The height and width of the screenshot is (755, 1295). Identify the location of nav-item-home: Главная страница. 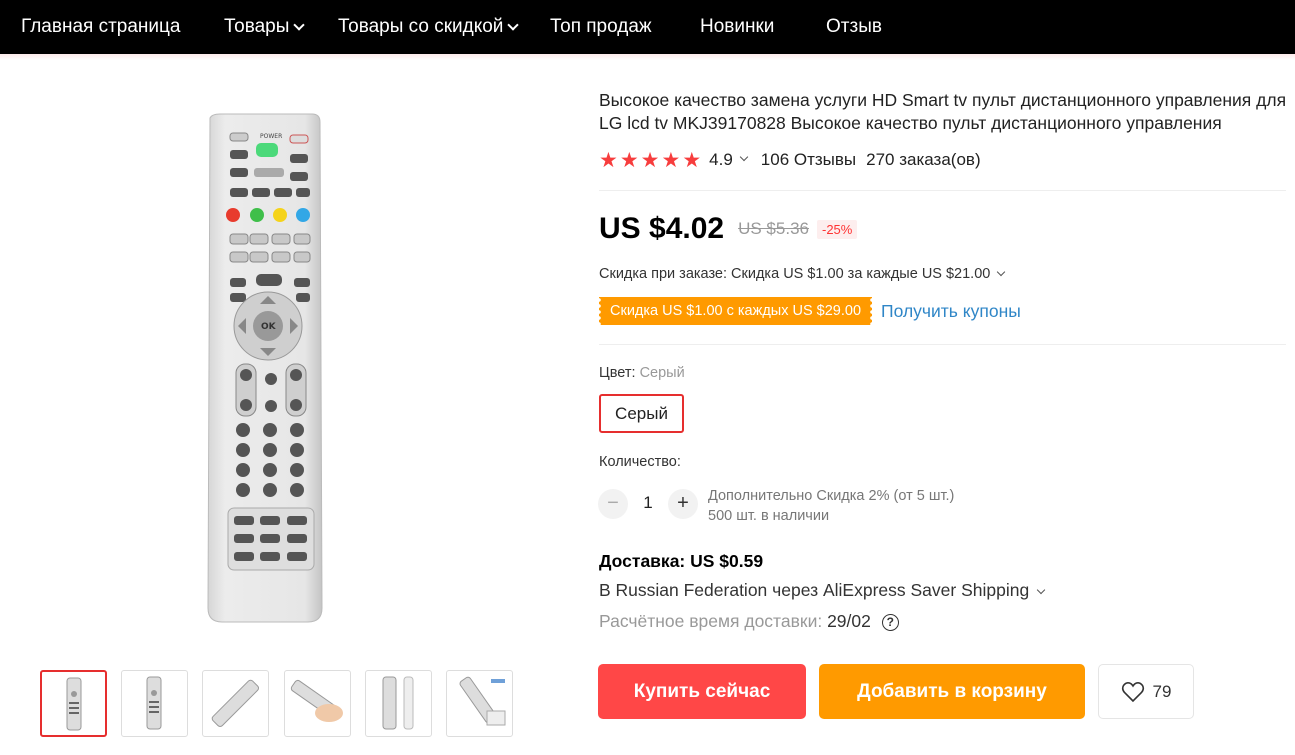
(101, 27).